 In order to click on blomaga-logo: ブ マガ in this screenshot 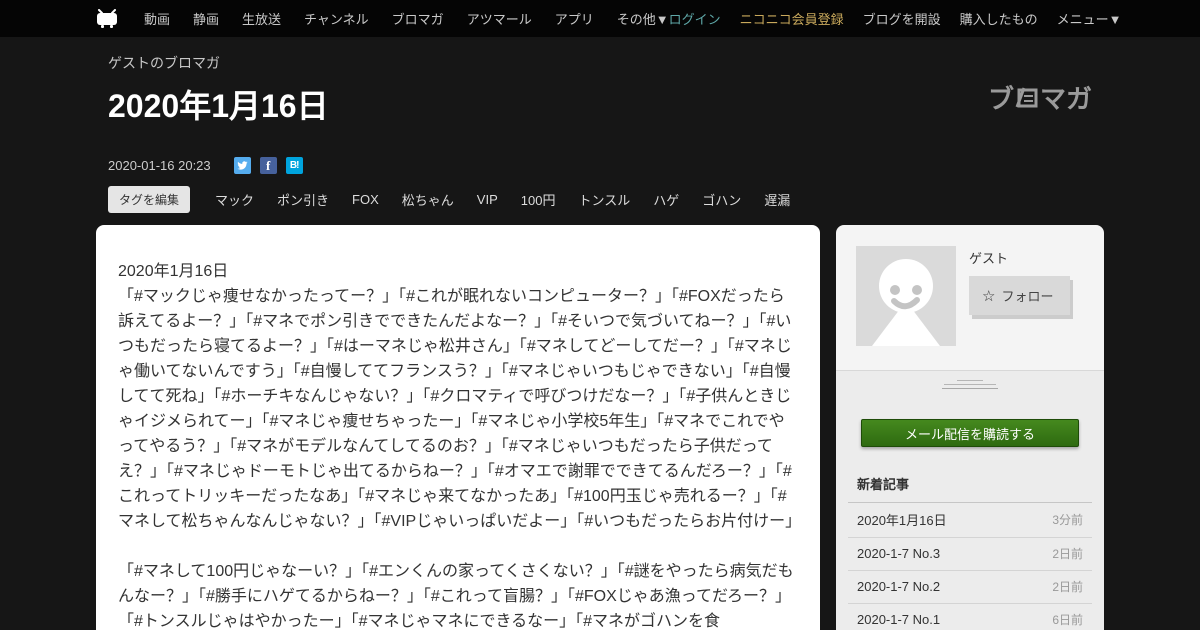, I will do `click(1040, 97)`.